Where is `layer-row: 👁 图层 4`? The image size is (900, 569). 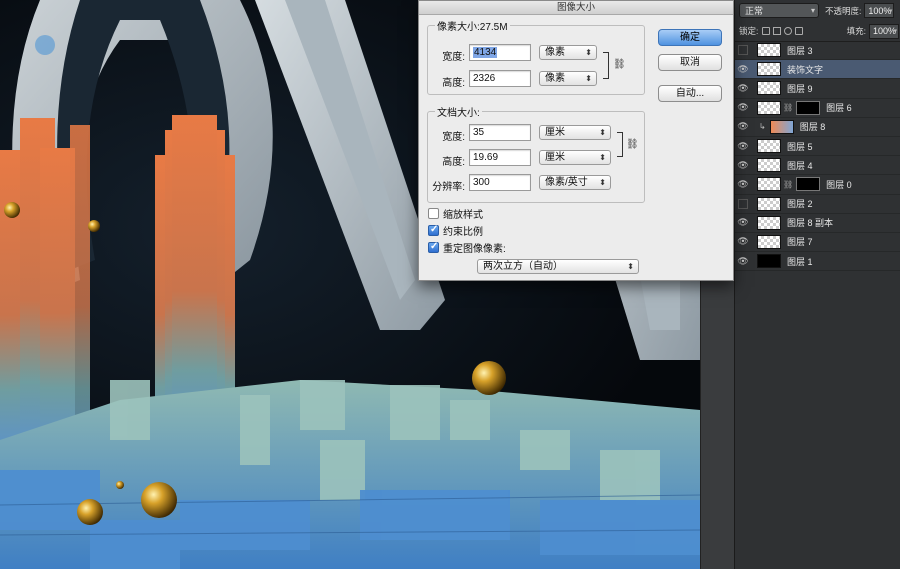 layer-row: 👁 图层 4 is located at coordinates (817, 166).